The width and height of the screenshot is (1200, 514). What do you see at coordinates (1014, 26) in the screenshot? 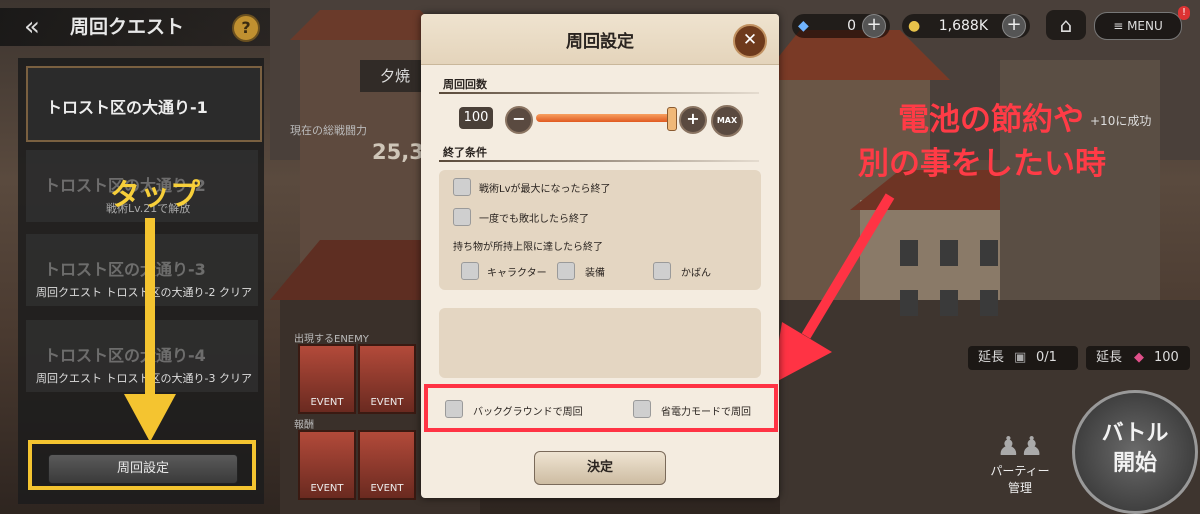
I see `coin-plus-button: +` at bounding box center [1014, 26].